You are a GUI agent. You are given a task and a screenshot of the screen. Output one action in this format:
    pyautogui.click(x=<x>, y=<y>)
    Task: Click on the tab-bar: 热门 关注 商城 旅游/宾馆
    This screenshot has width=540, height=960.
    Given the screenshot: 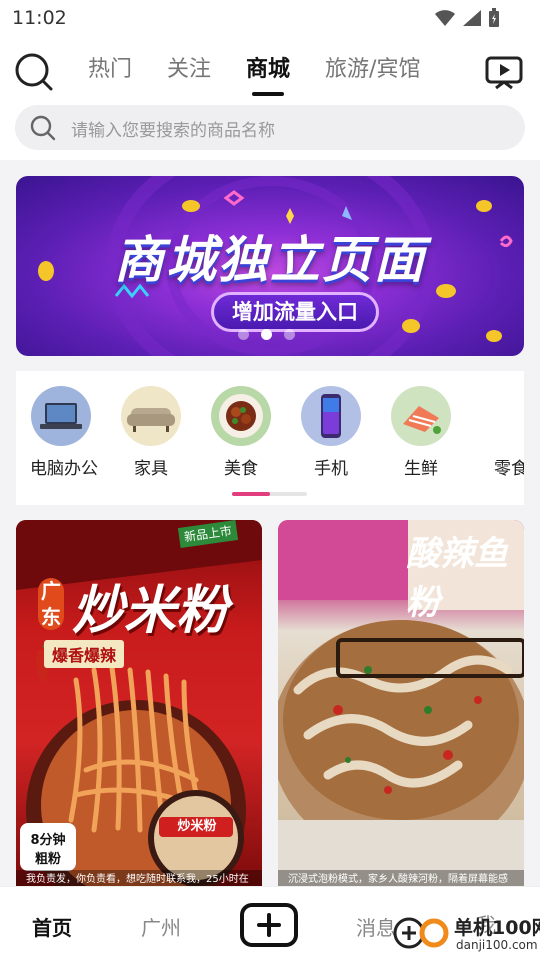 What is the action you would take?
    pyautogui.click(x=271, y=75)
    